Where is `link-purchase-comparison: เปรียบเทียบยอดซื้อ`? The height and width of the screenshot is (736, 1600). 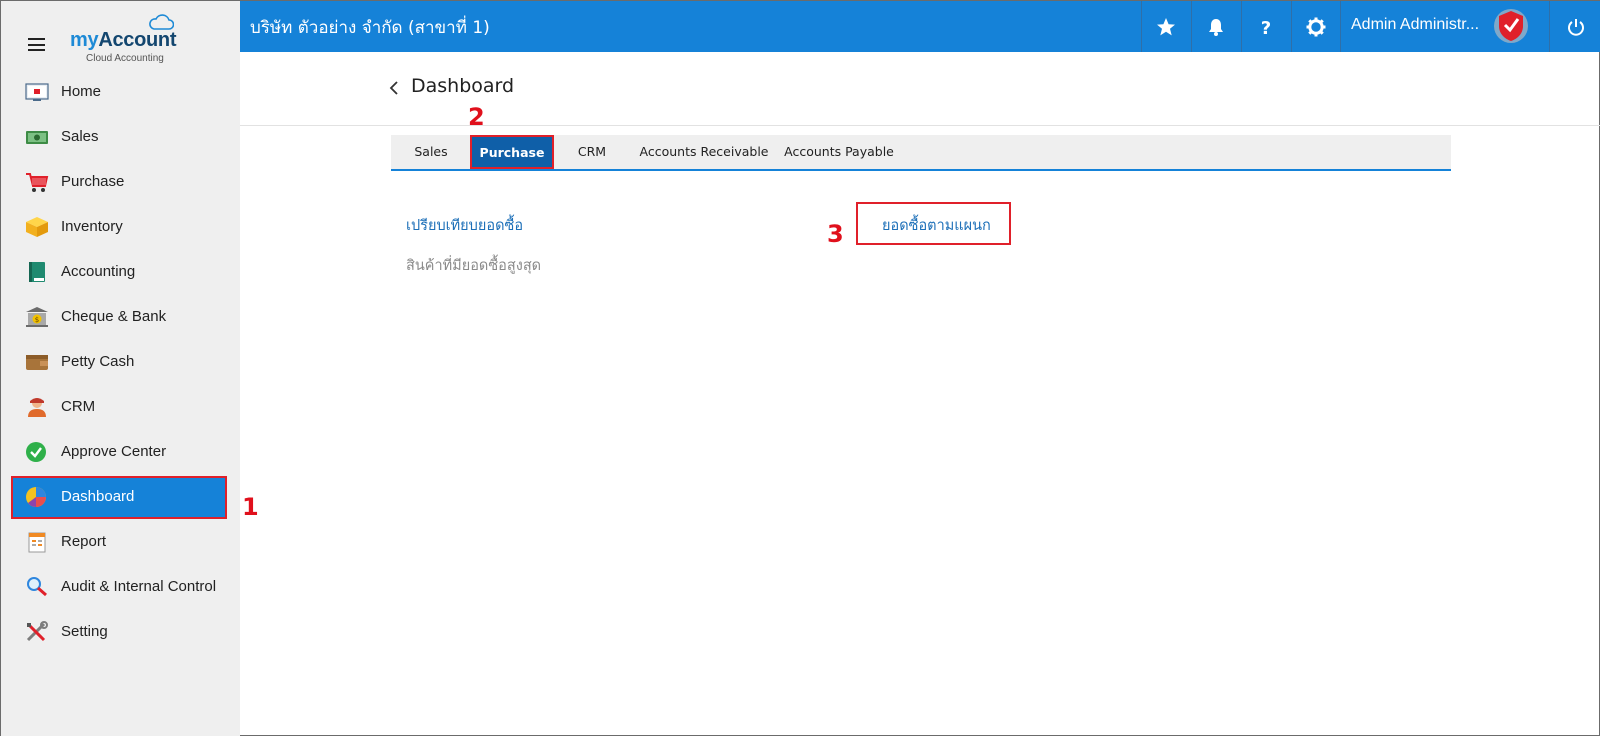
link-purchase-comparison: เปรียบเทียบยอดซื้อ is located at coordinates (464, 225).